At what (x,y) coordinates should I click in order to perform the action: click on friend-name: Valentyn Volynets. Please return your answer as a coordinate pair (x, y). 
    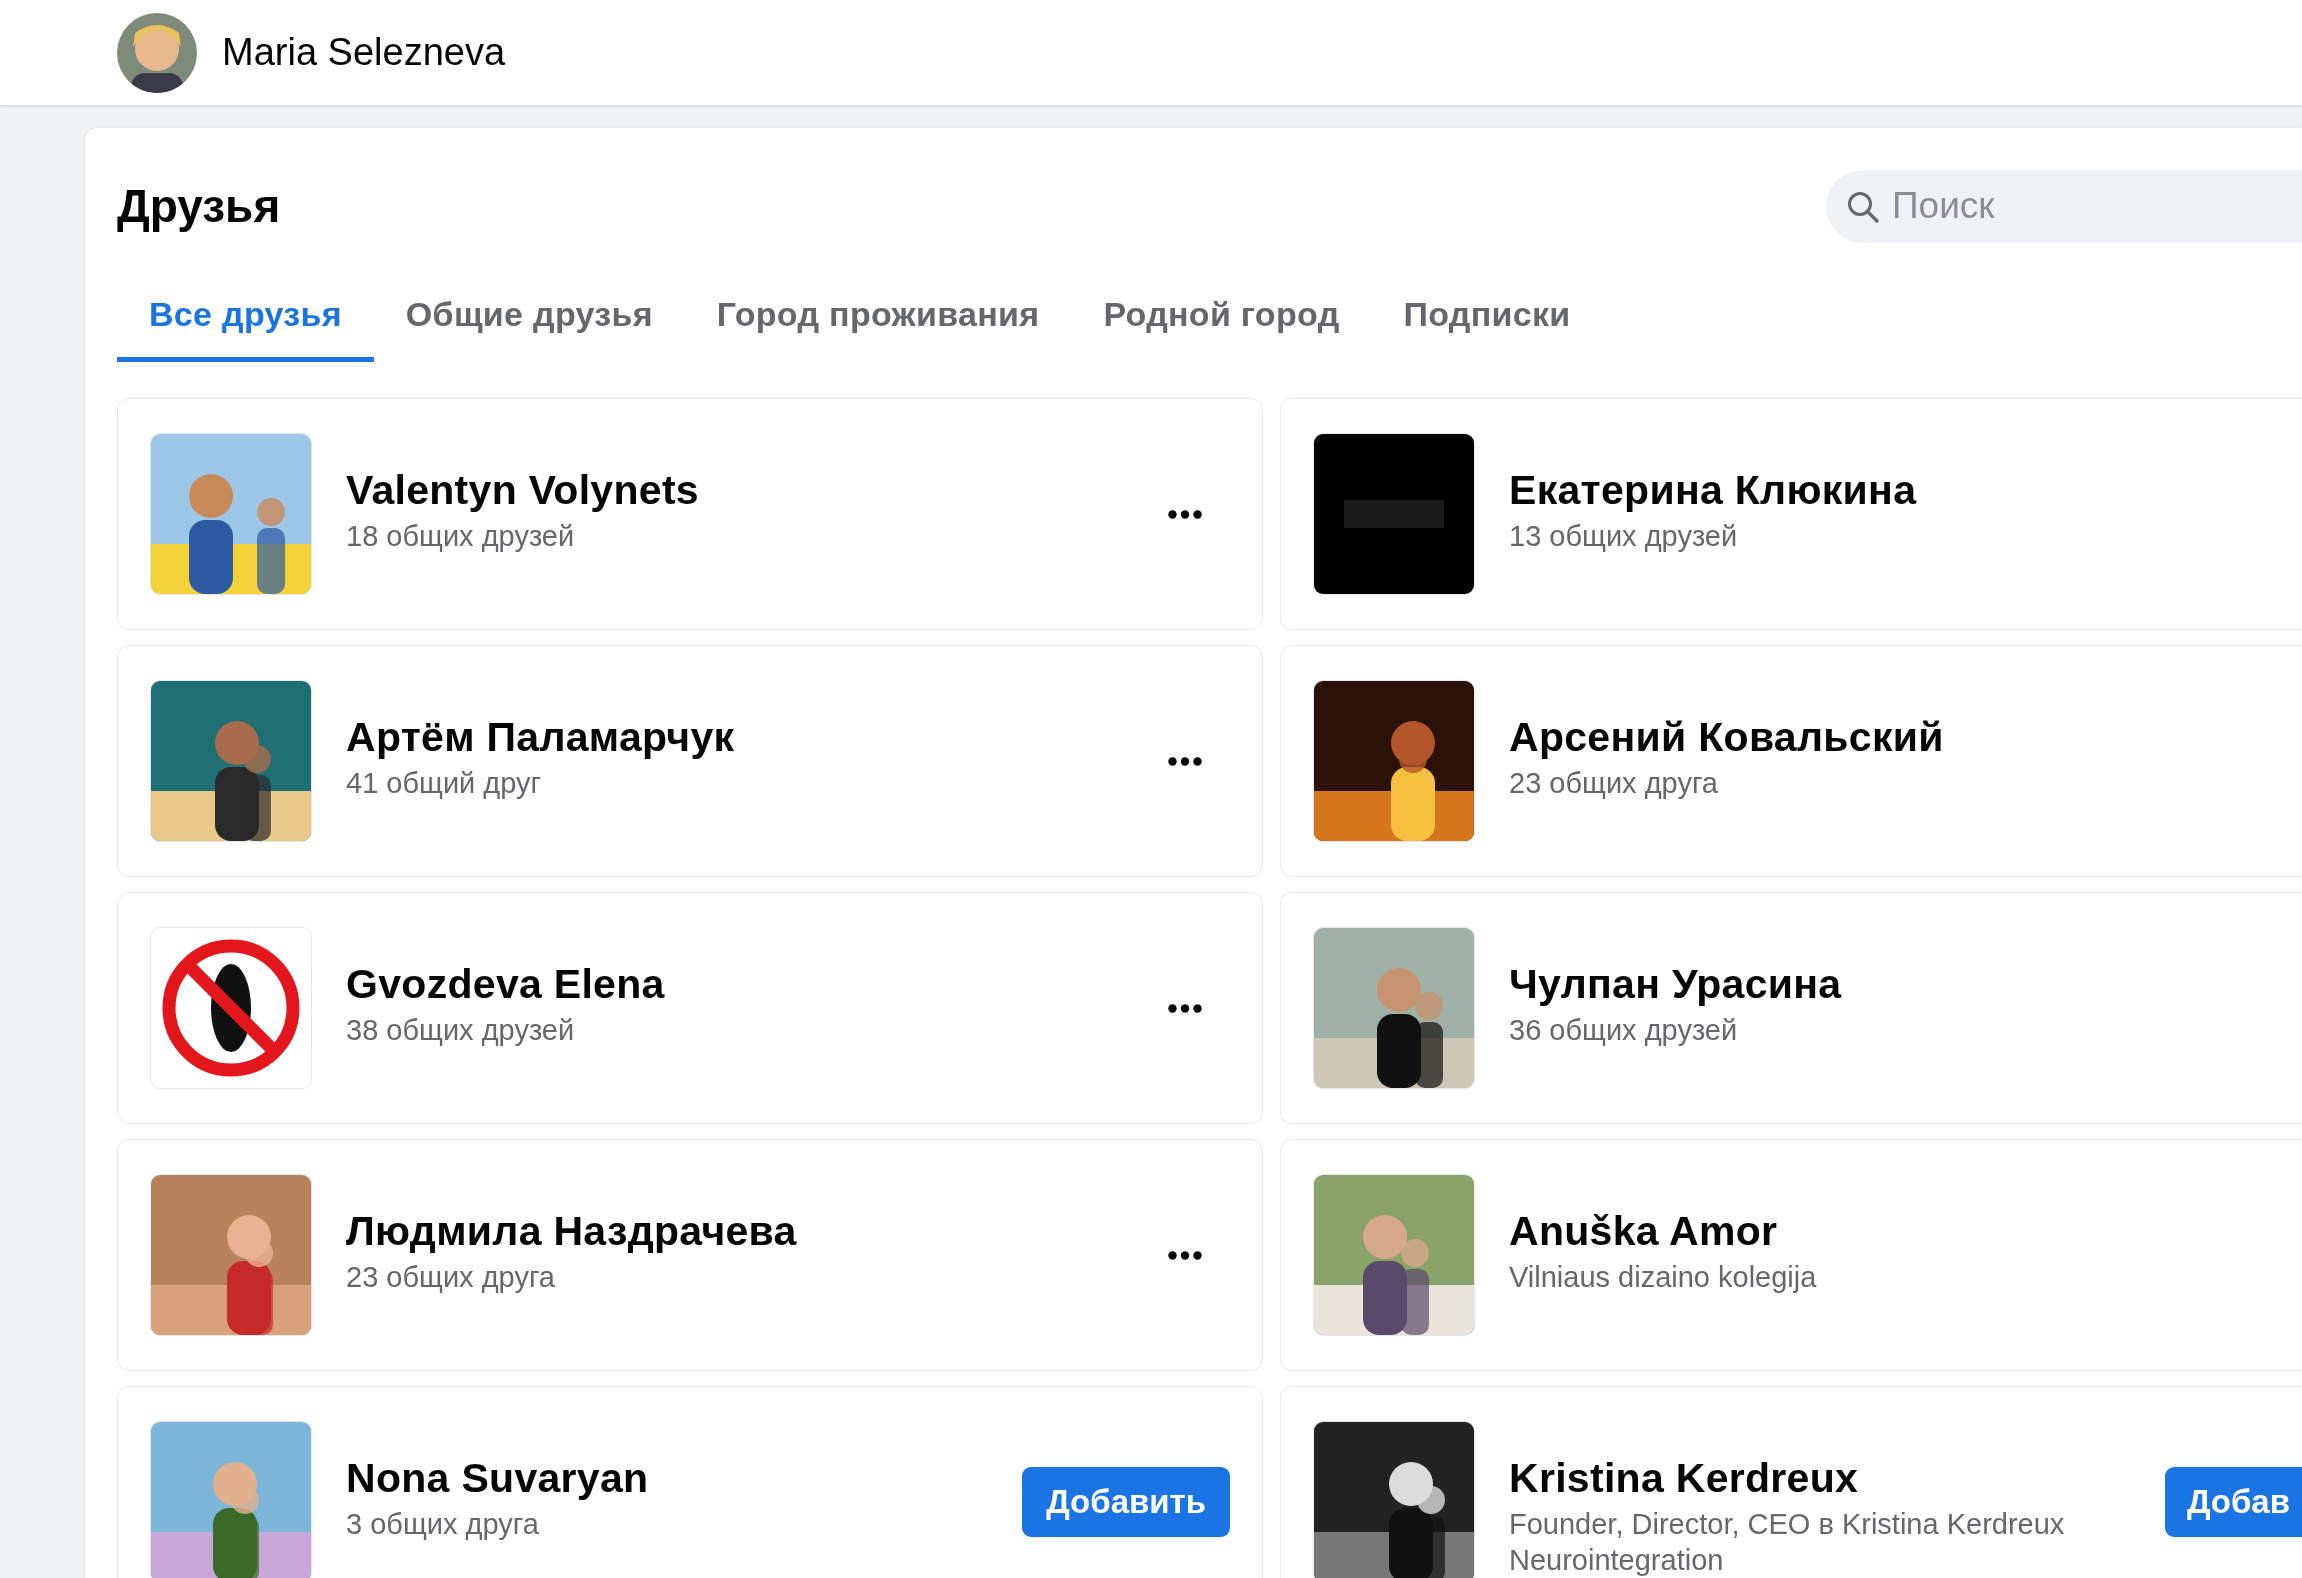
    Looking at the image, I should click on (735, 490).